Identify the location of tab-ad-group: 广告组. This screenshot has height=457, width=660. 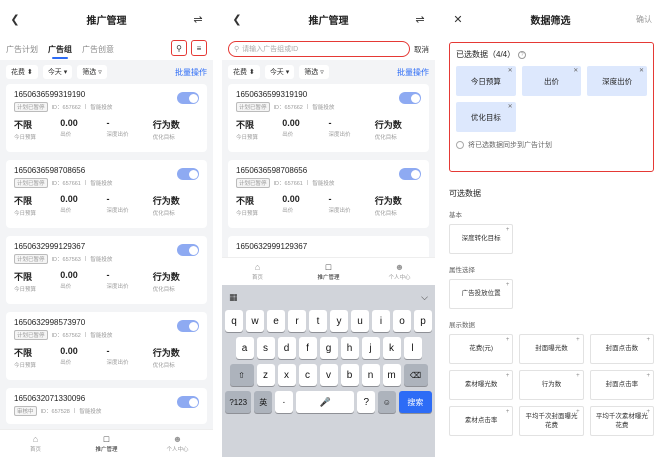
(60, 51).